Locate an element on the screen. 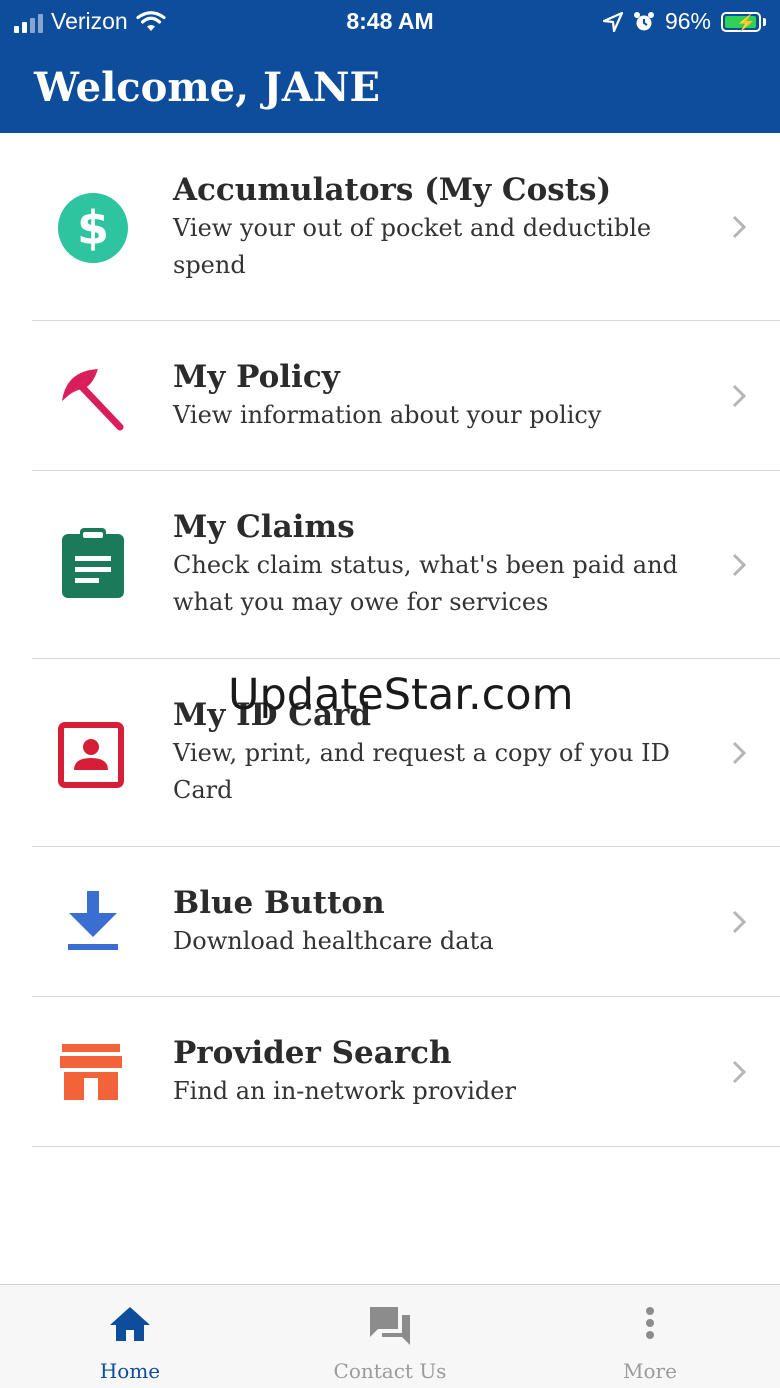 The width and height of the screenshot is (780, 1388). dollar-icon: $ is located at coordinates (93, 230).